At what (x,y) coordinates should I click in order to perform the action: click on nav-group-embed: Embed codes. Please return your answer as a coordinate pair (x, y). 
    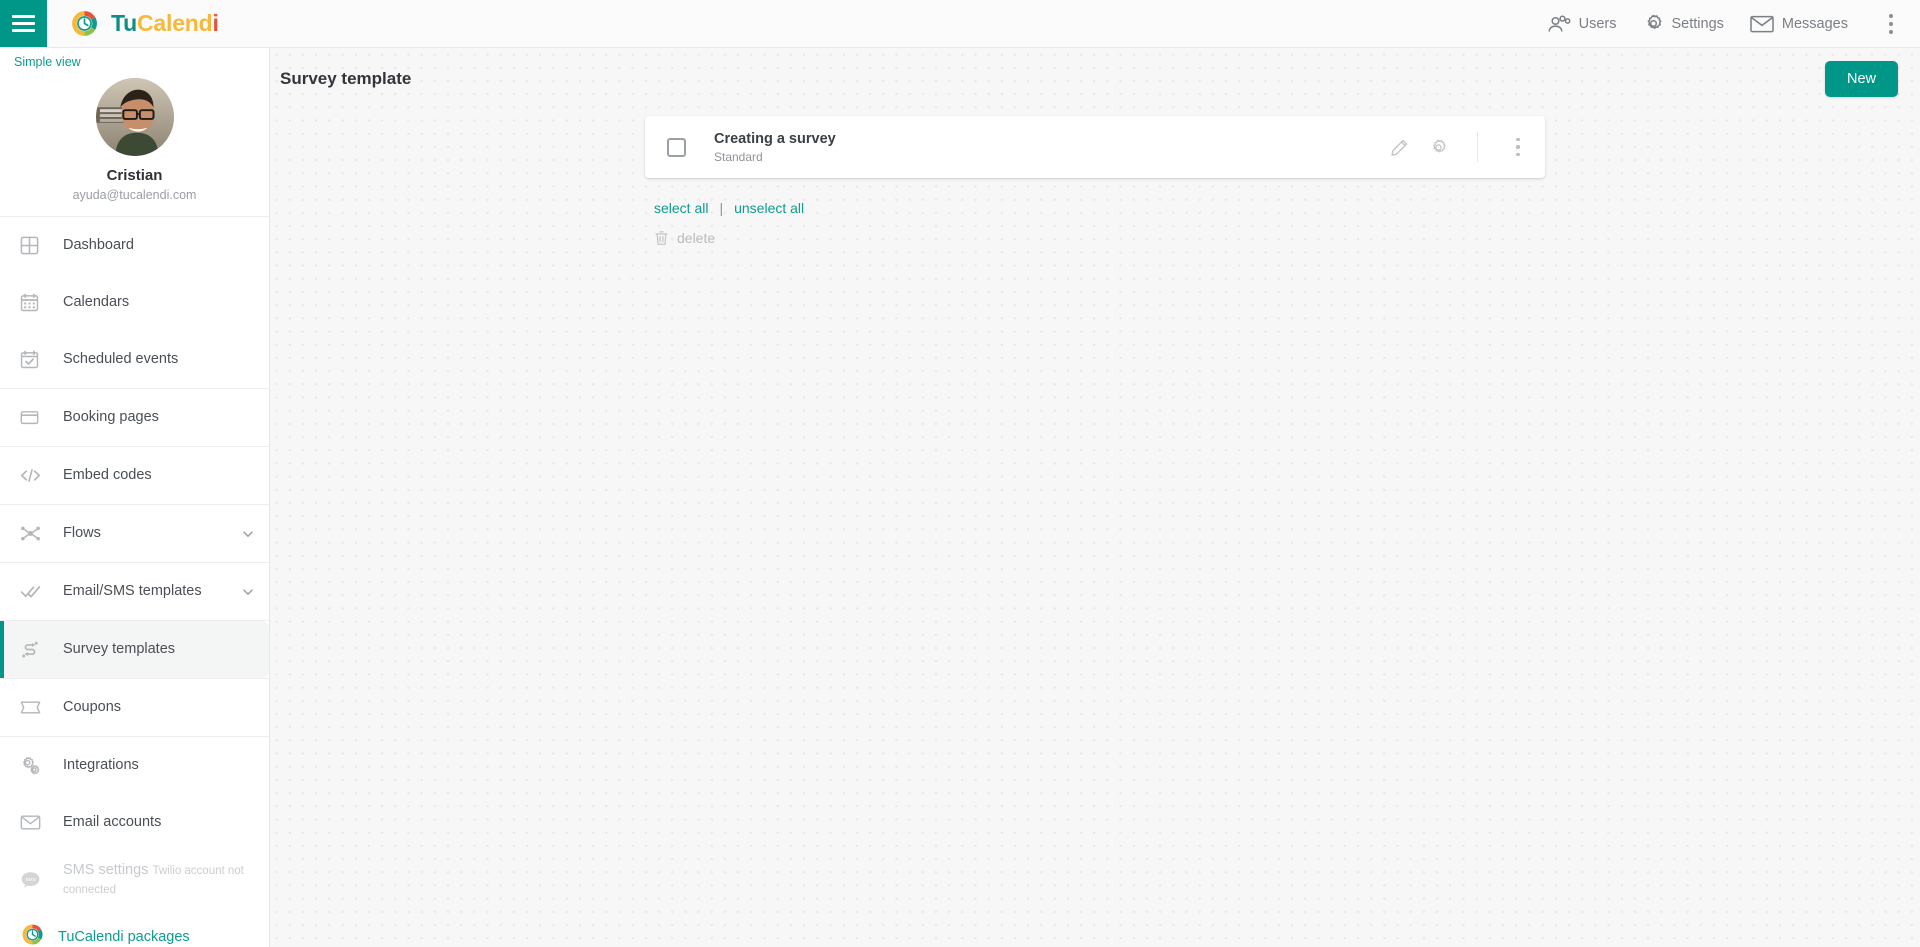
    Looking at the image, I should click on (134, 475).